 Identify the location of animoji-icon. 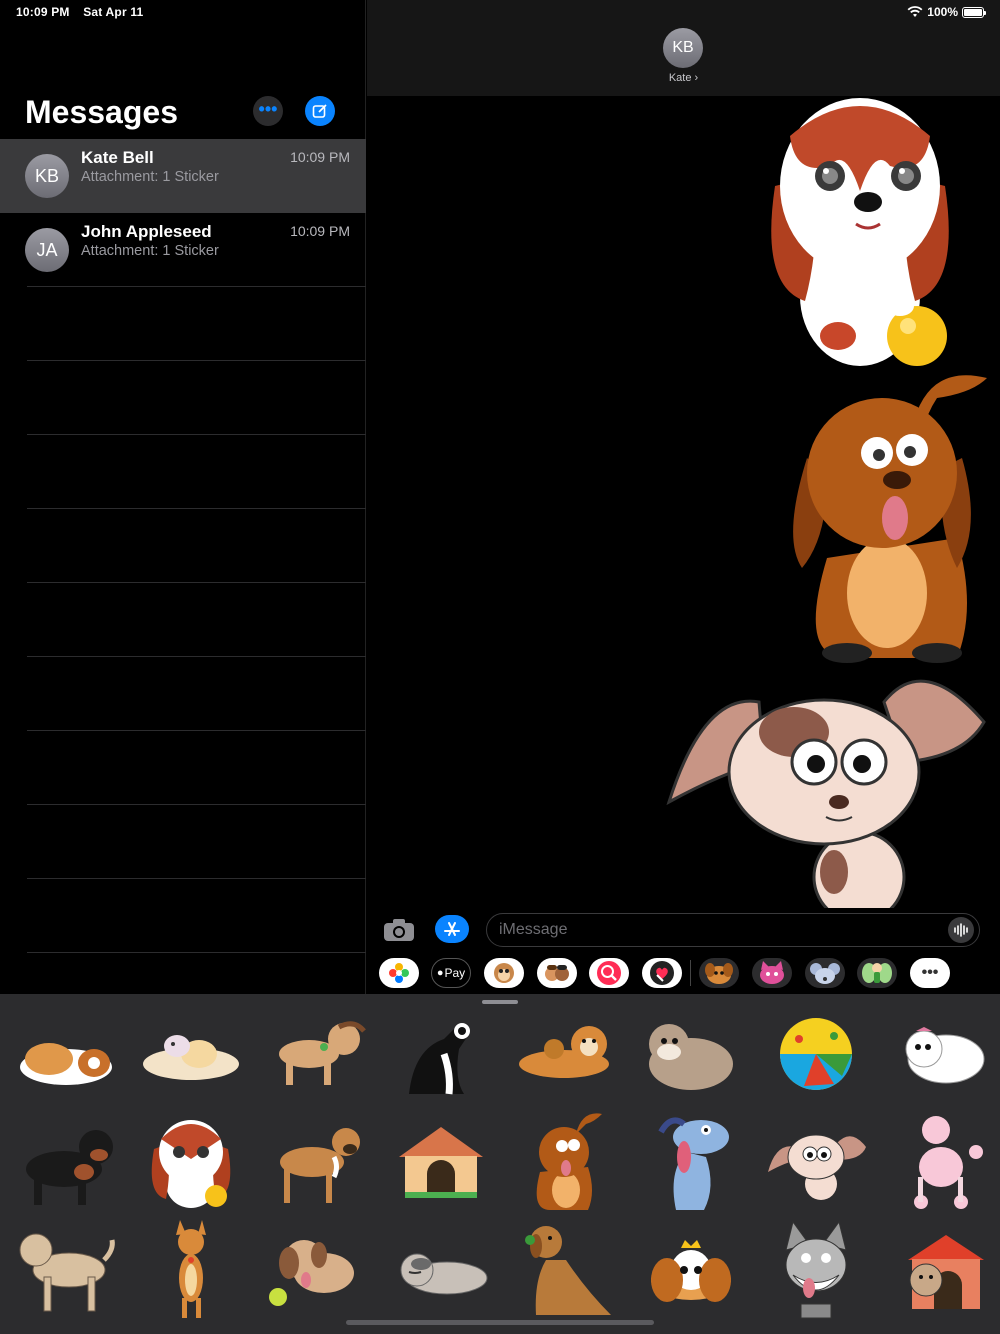
(504, 973).